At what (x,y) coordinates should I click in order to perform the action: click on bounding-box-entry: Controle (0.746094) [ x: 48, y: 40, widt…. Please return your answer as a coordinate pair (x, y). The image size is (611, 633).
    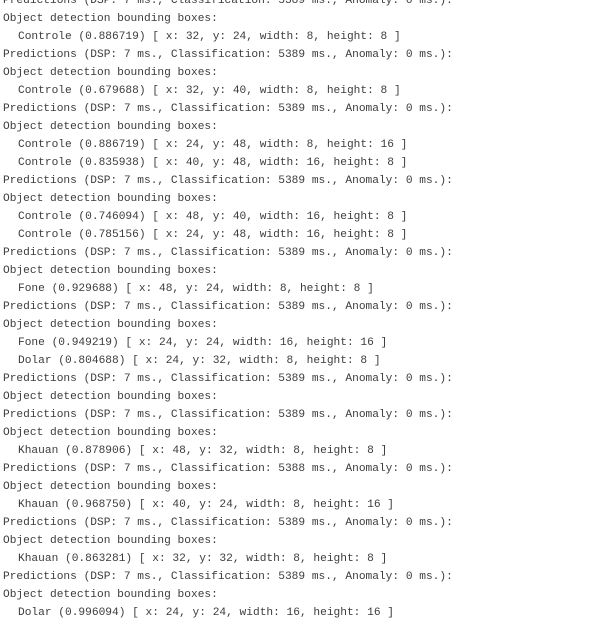
    Looking at the image, I should click on (213, 217).